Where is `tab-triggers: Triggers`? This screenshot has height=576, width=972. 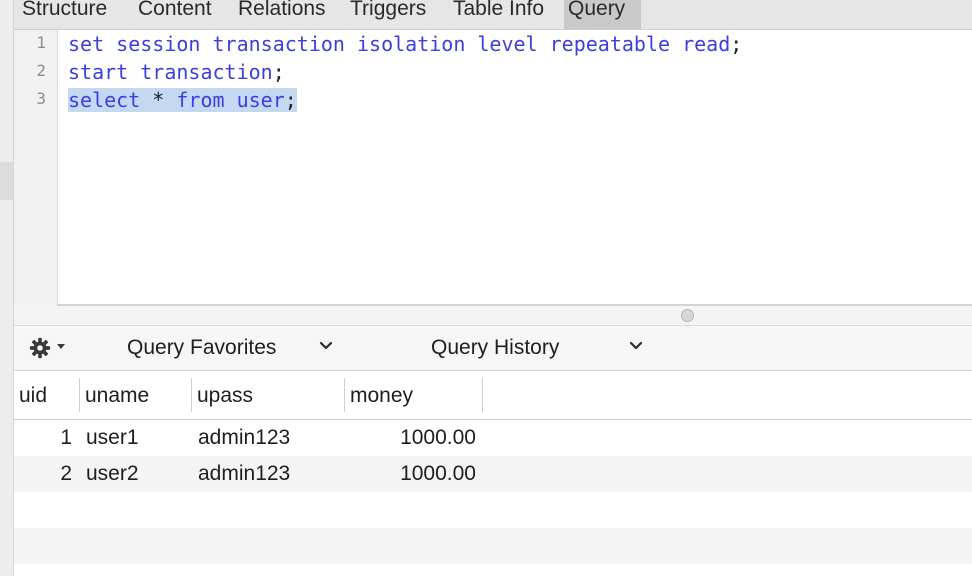
tab-triggers: Triggers is located at coordinates (388, 15).